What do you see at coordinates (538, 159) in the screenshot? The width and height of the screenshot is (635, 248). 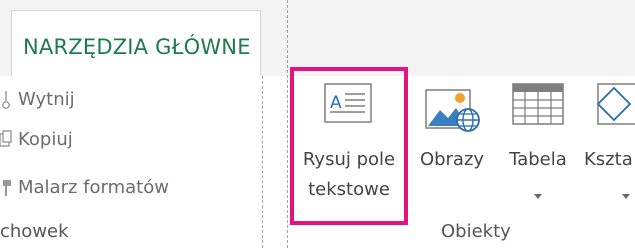 I see `table-label: Tabela` at bounding box center [538, 159].